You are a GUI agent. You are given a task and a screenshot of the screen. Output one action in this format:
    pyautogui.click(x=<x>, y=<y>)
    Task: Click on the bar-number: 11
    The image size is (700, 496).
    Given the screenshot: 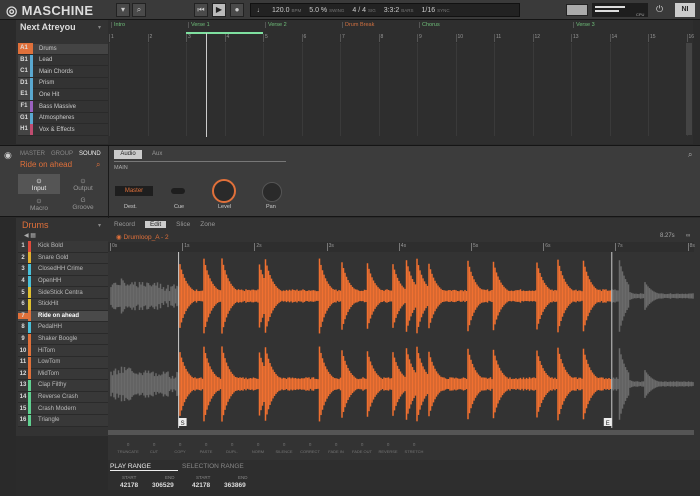 What is the action you would take?
    pyautogui.click(x=497, y=38)
    